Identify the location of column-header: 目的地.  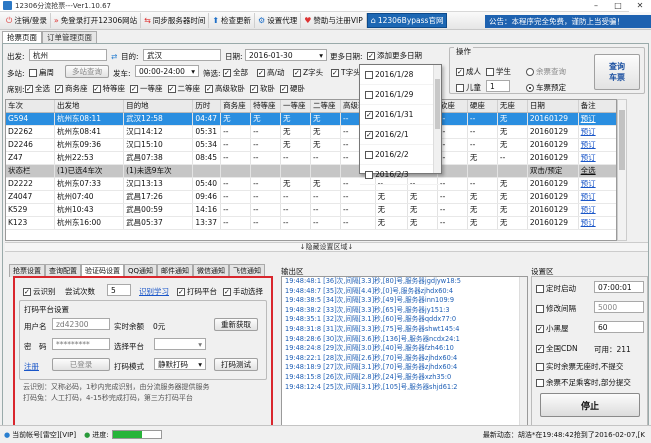
(158, 106).